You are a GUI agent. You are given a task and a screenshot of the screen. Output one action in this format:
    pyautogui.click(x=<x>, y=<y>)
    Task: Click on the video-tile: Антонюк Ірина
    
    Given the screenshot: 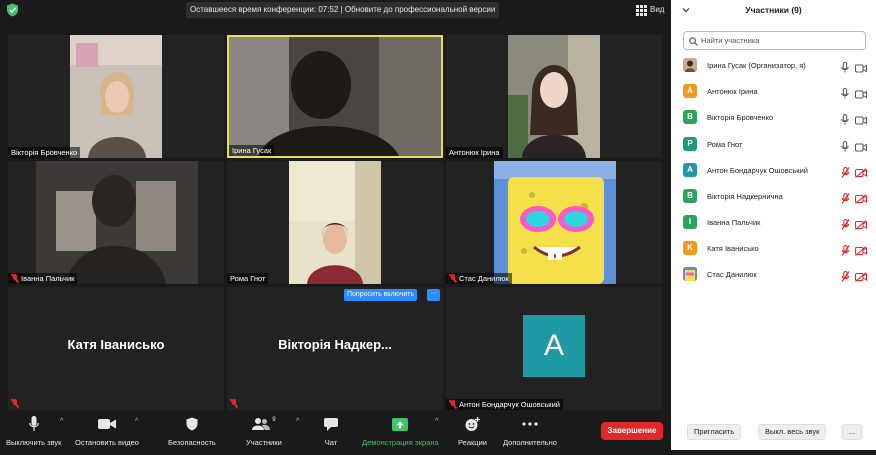 What is the action you would take?
    pyautogui.click(x=554, y=96)
    